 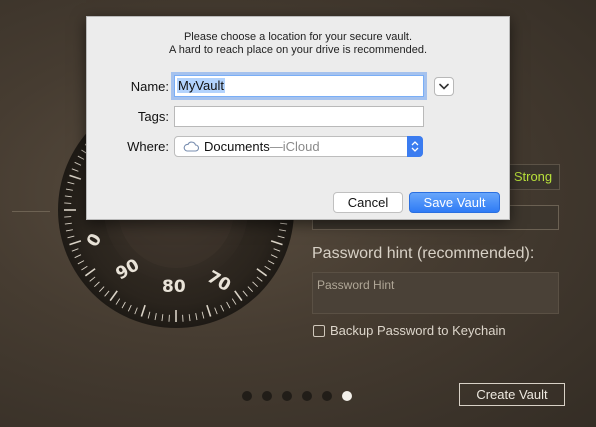 I want to click on keychain-label: Backup Password to Keychain, so click(x=418, y=330).